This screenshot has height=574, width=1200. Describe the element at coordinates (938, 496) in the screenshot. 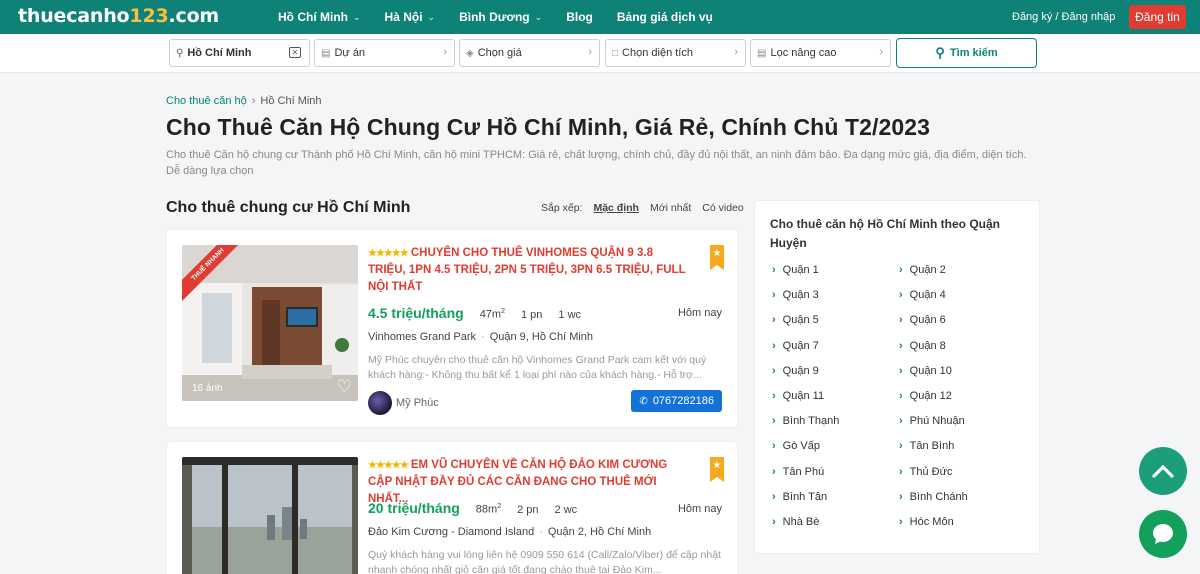

I see `district-label: Bình Chánh` at that location.